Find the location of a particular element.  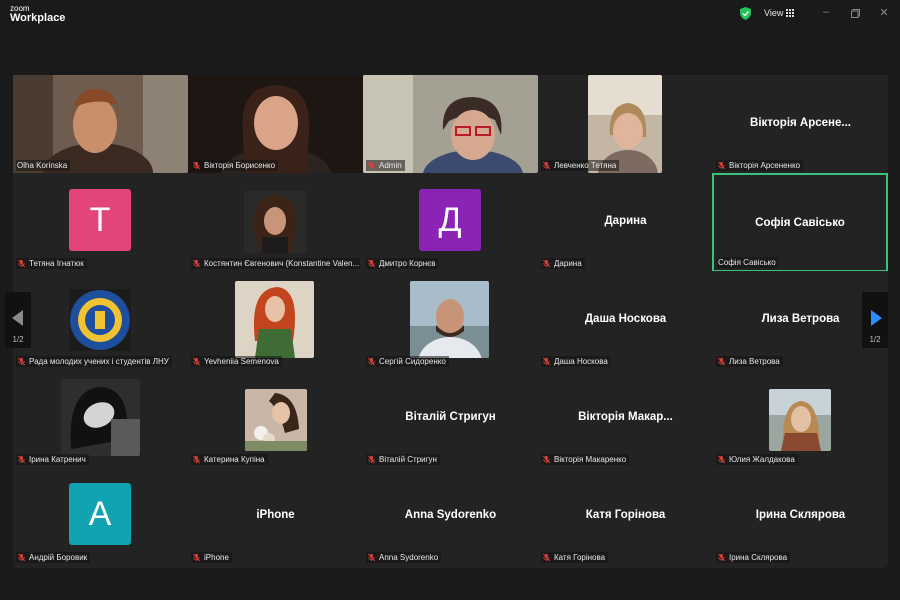

participant-display-name: Віталій Стригун is located at coordinates (450, 417).